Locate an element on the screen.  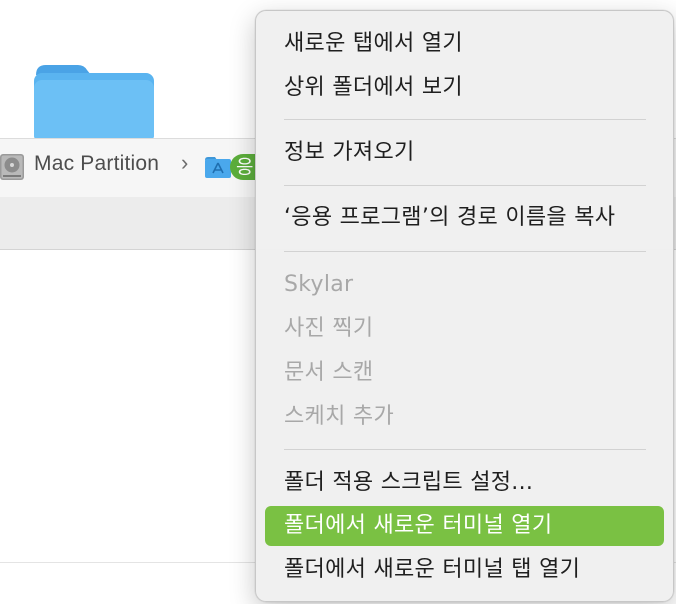
path-chevron-icon: › is located at coordinates (185, 162).